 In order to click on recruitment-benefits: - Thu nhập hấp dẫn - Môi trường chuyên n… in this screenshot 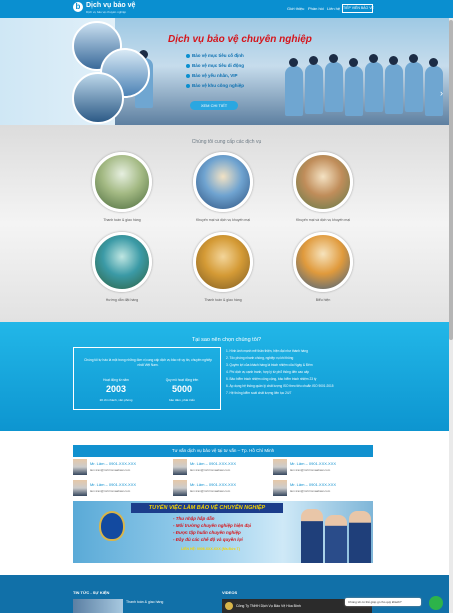, I will do `click(212, 530)`.